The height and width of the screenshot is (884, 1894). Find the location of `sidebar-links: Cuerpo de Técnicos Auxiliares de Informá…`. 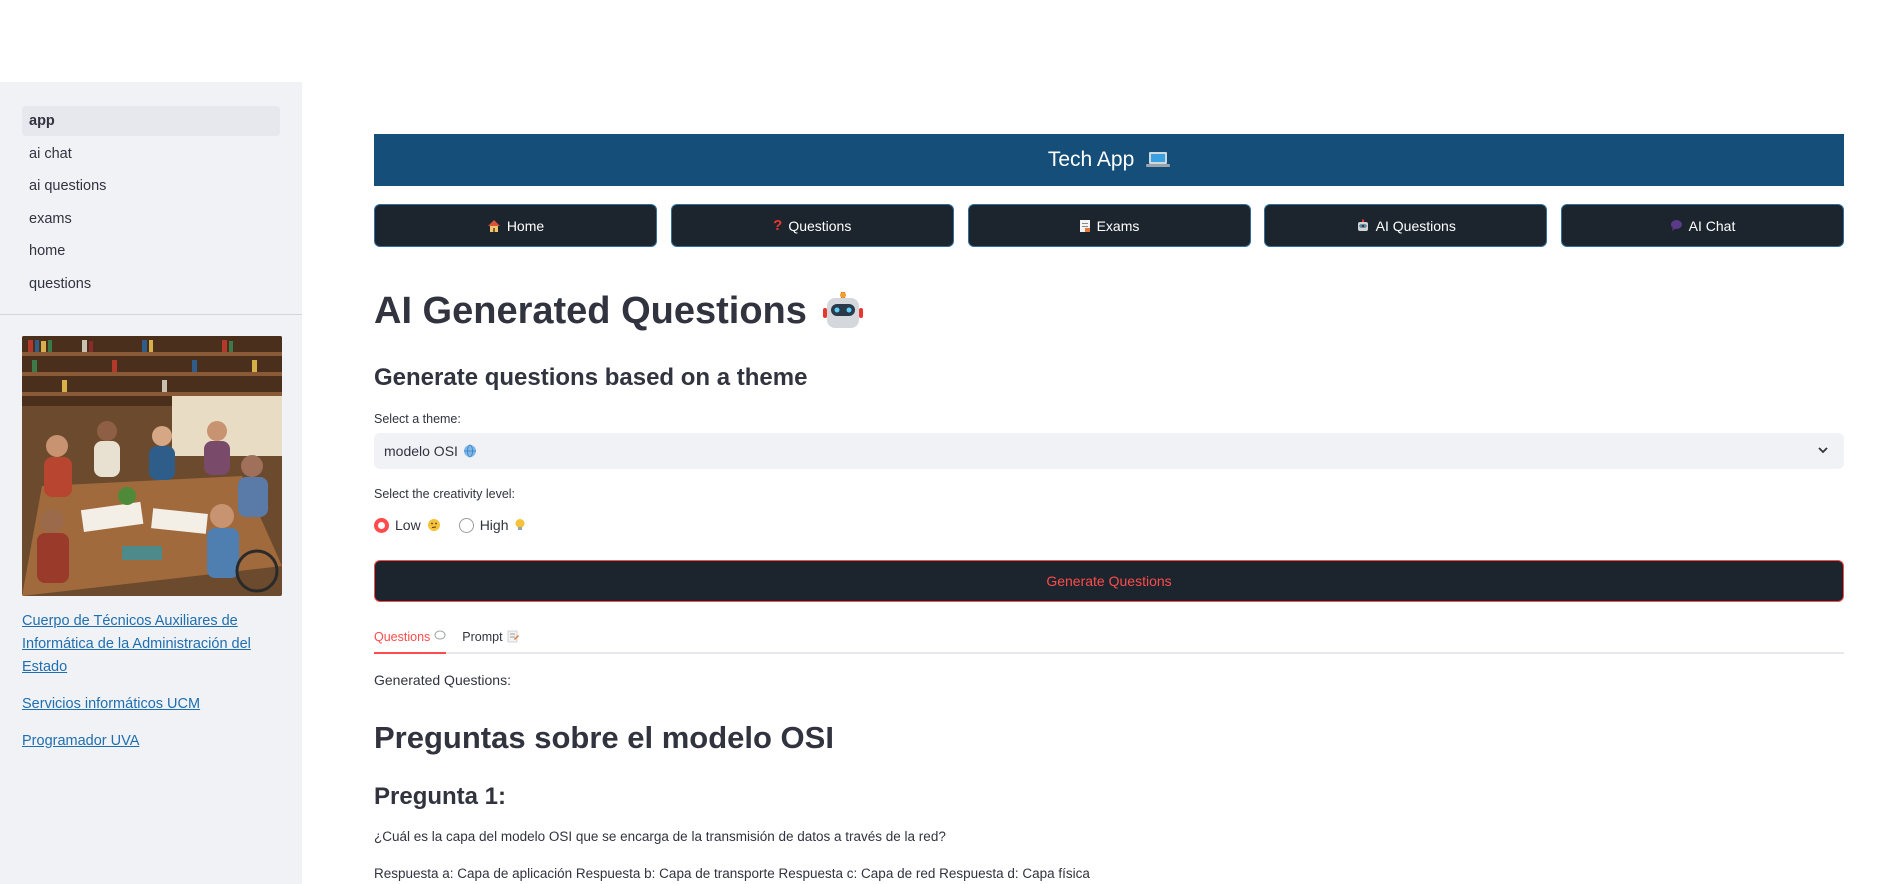

sidebar-links: Cuerpo de Técnicos Auxiliares de Informá… is located at coordinates (152, 688).